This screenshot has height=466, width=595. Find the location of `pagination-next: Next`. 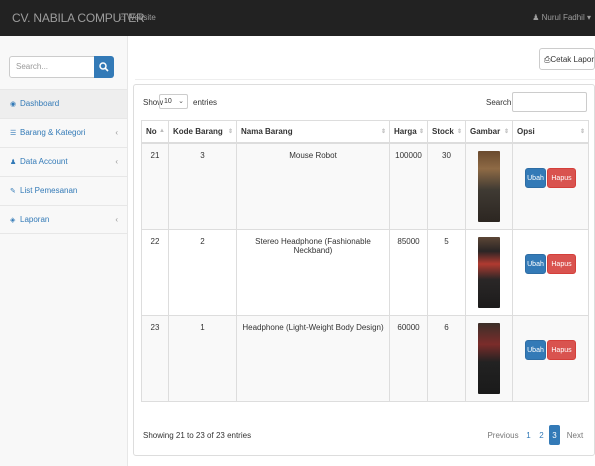

pagination-next: Next is located at coordinates (575, 435).